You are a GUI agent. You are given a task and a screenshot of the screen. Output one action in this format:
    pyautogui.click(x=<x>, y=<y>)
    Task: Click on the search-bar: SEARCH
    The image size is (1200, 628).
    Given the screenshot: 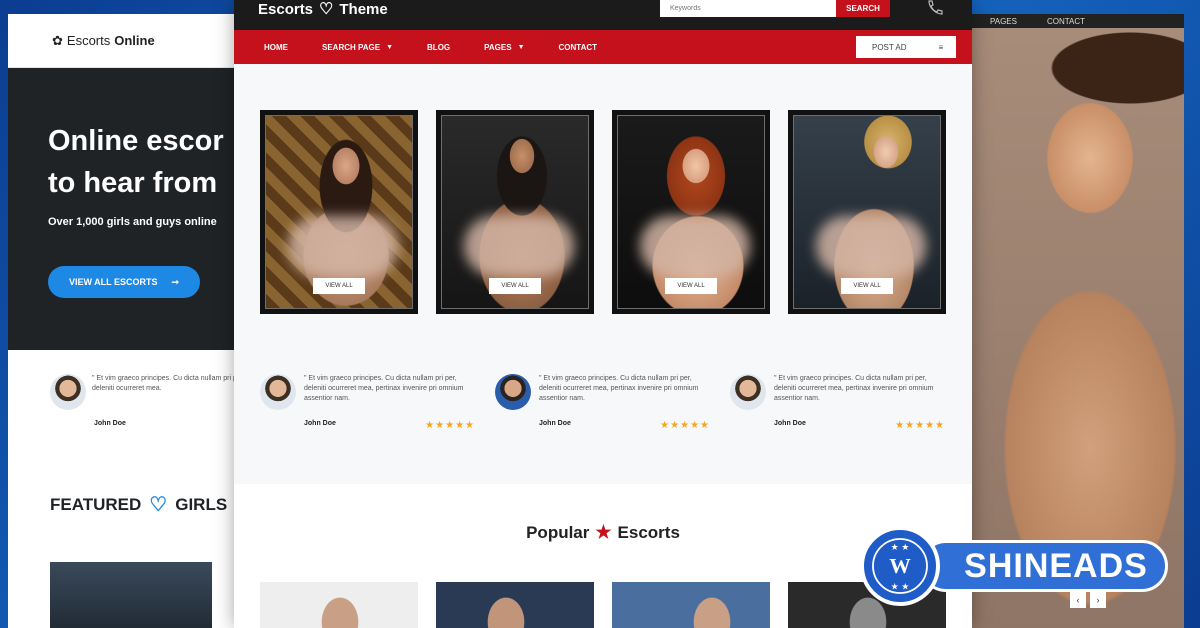 What is the action you would take?
    pyautogui.click(x=775, y=8)
    